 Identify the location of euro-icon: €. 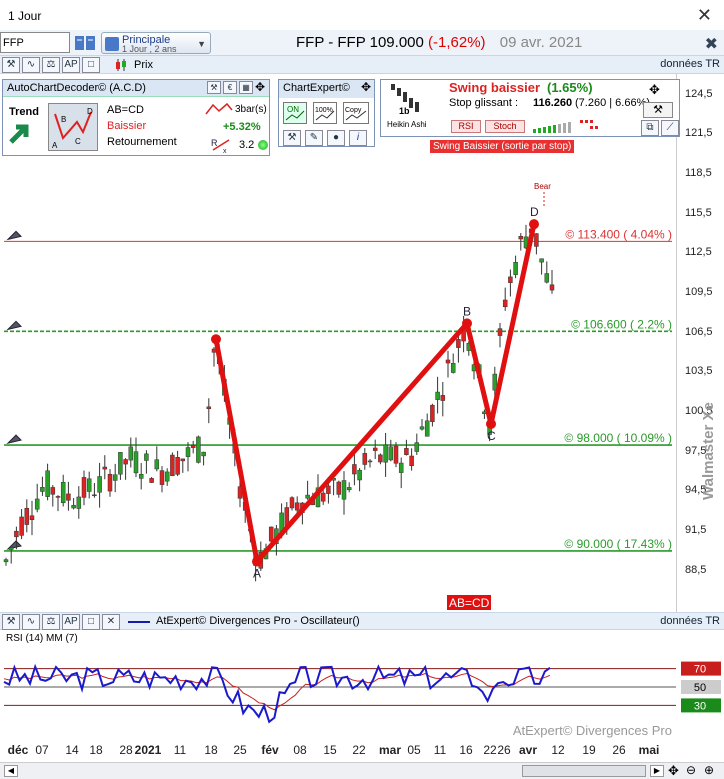
(230, 87).